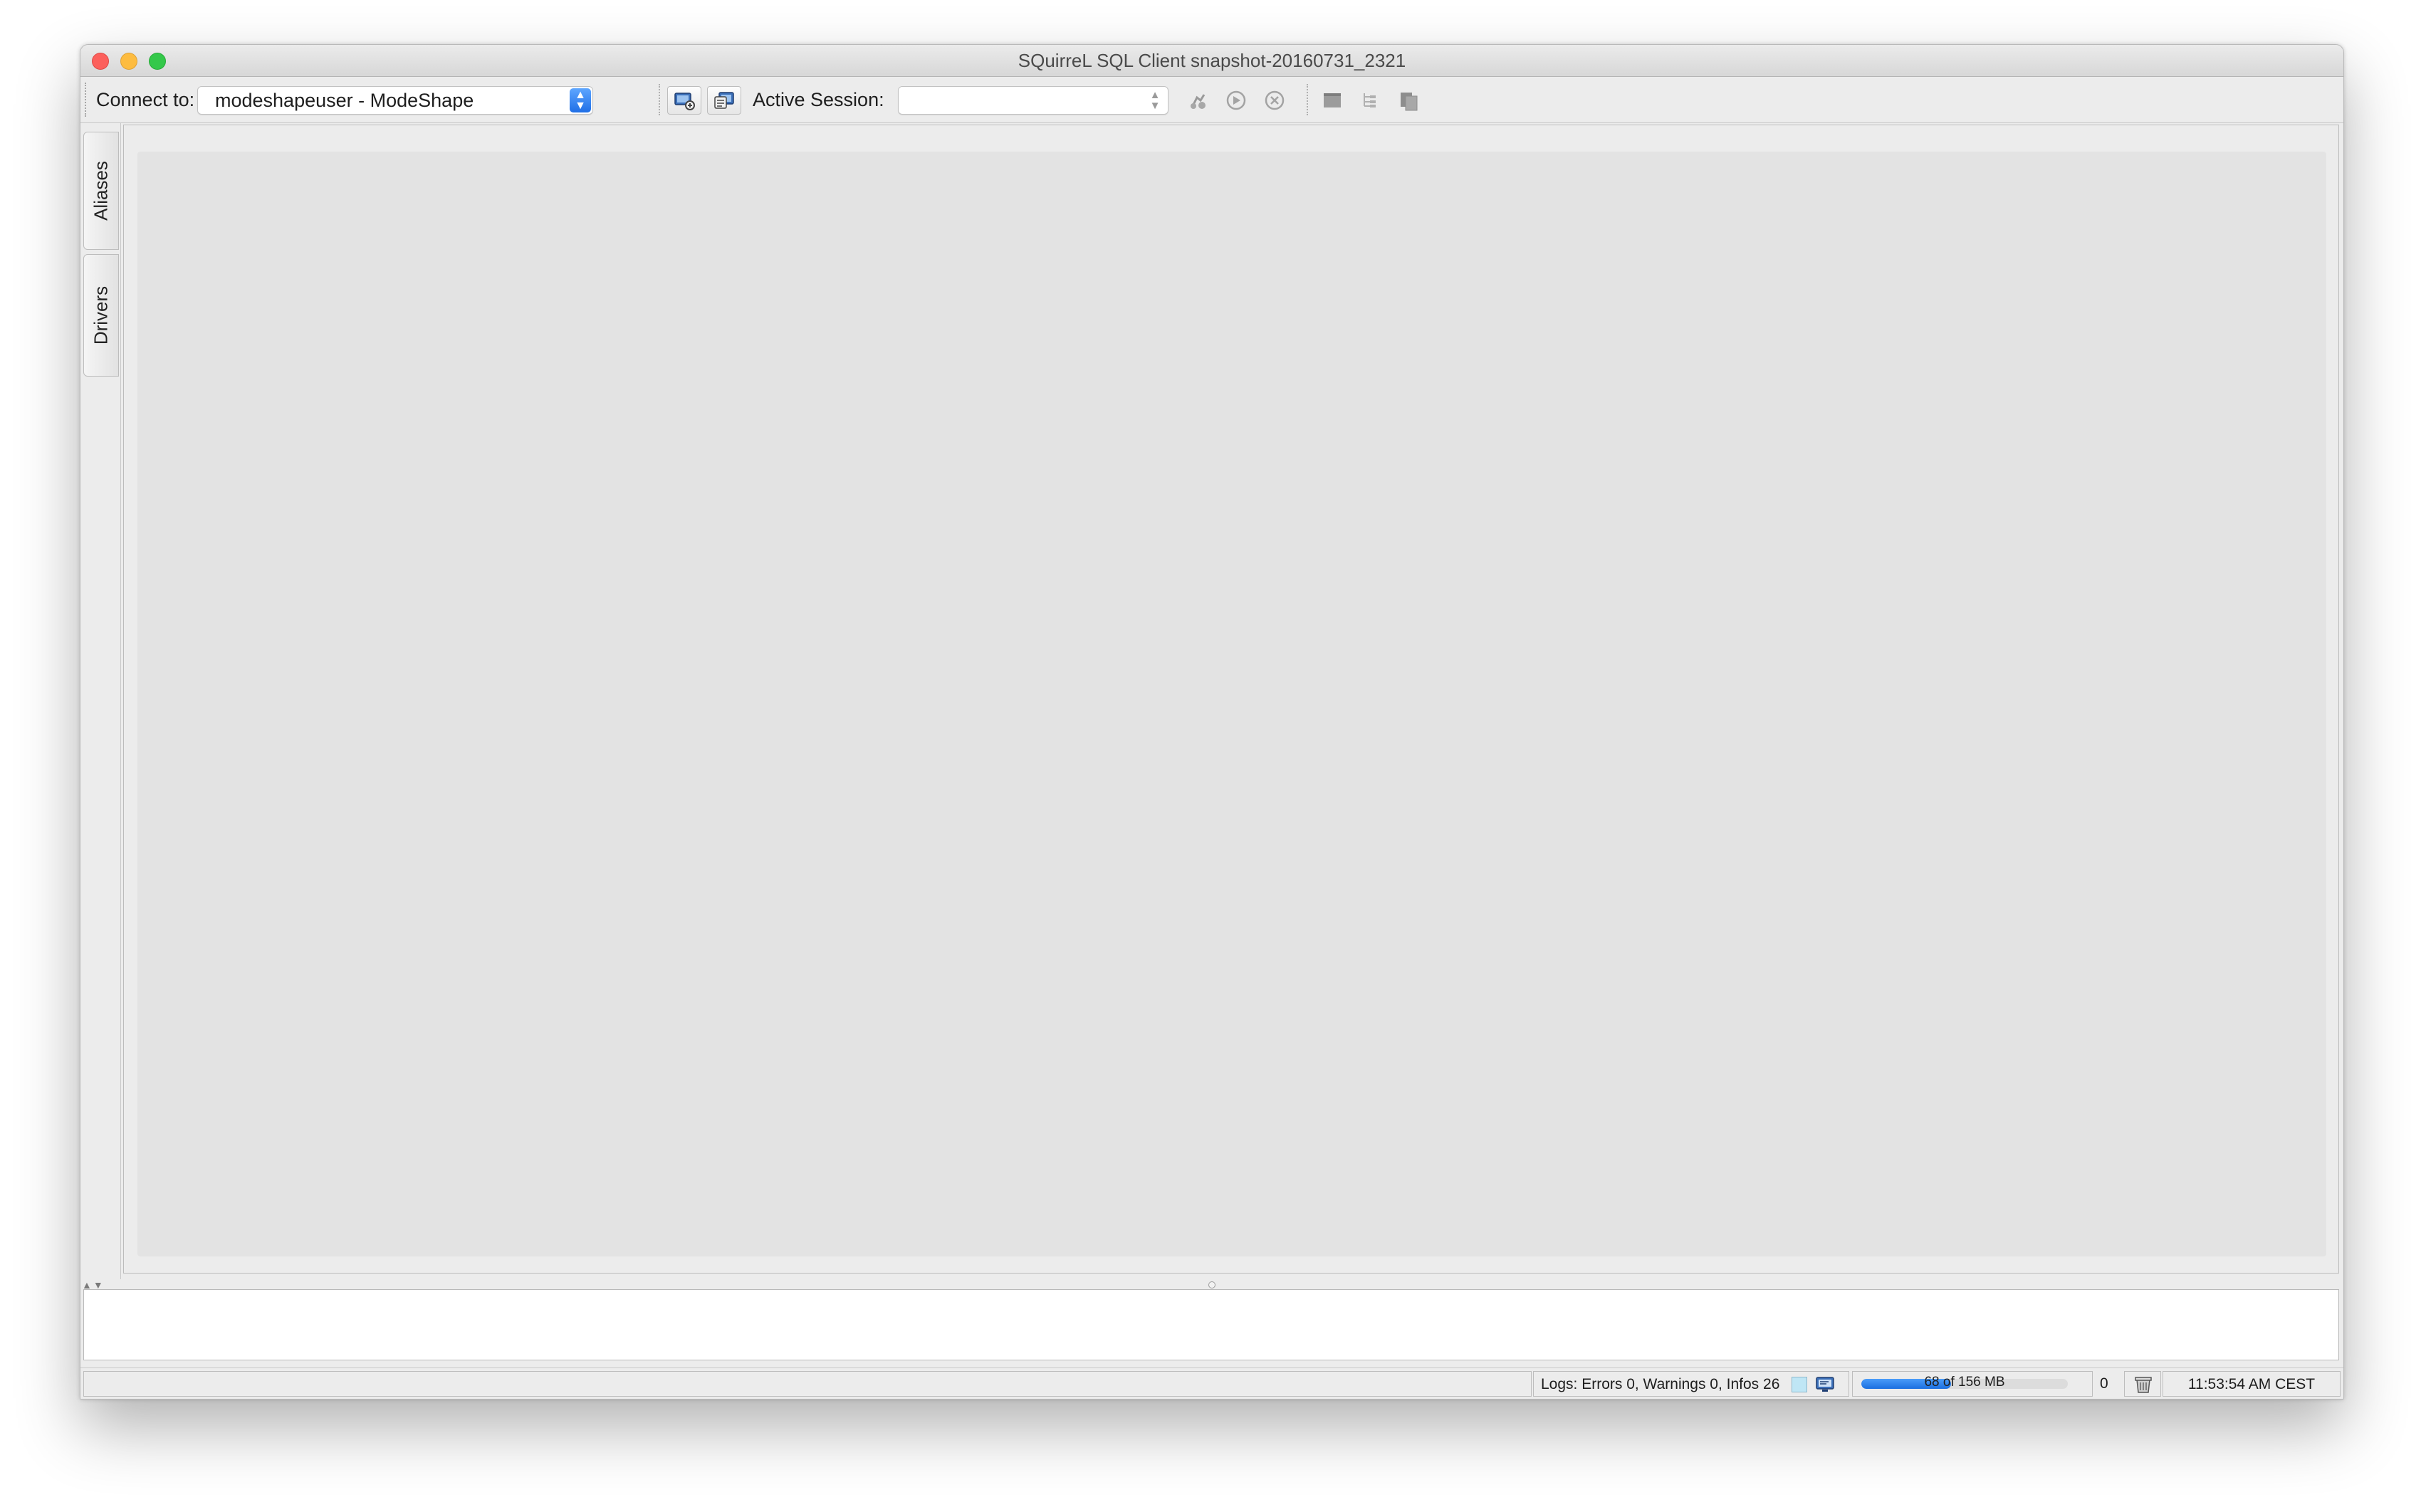  I want to click on connect-alias-button, so click(724, 100).